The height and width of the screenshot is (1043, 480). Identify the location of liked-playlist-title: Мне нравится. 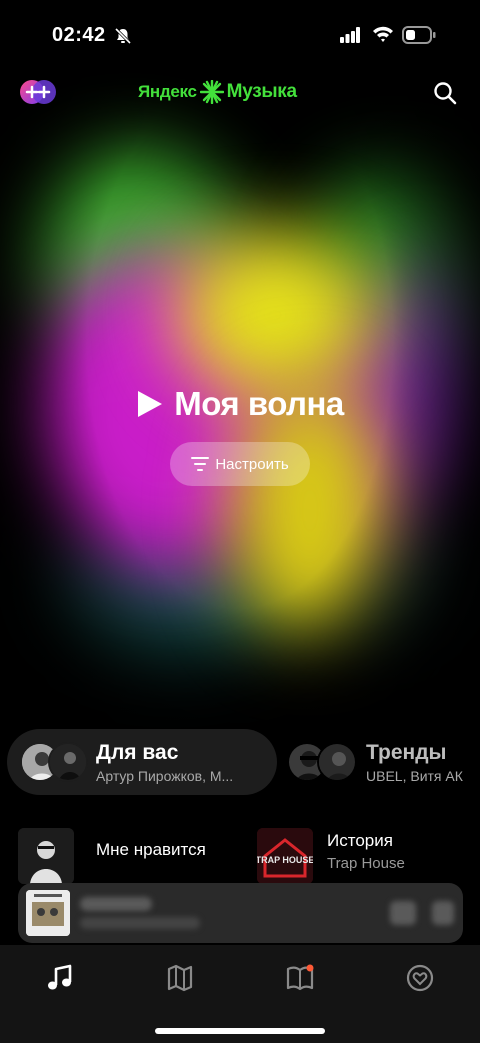
(151, 849).